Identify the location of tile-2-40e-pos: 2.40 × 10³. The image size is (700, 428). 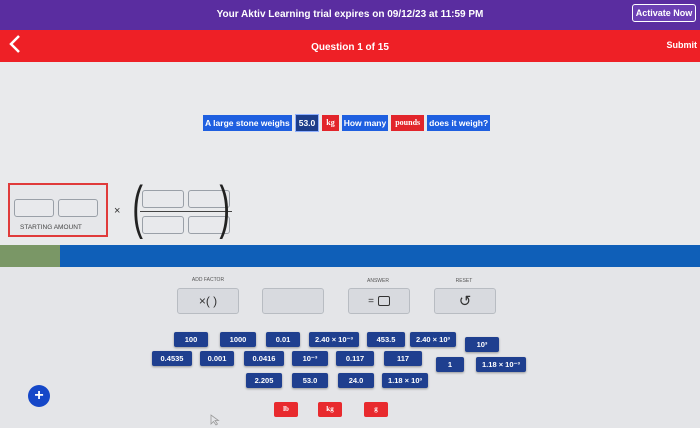
(433, 339).